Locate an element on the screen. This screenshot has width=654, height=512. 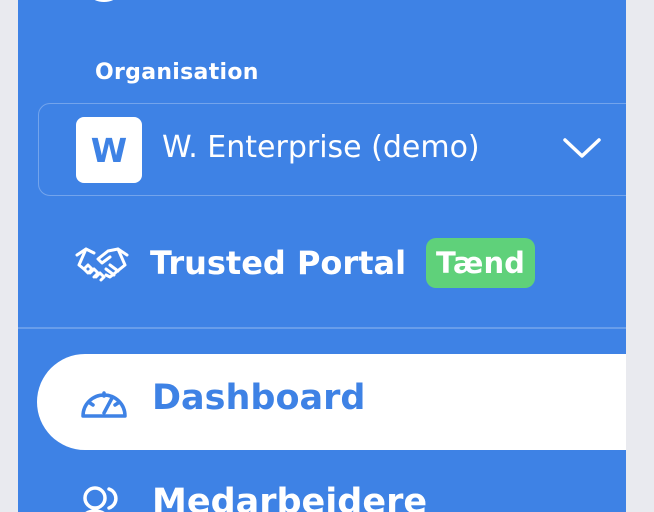
sidebar-item-label: Dashboard is located at coordinates (259, 398).